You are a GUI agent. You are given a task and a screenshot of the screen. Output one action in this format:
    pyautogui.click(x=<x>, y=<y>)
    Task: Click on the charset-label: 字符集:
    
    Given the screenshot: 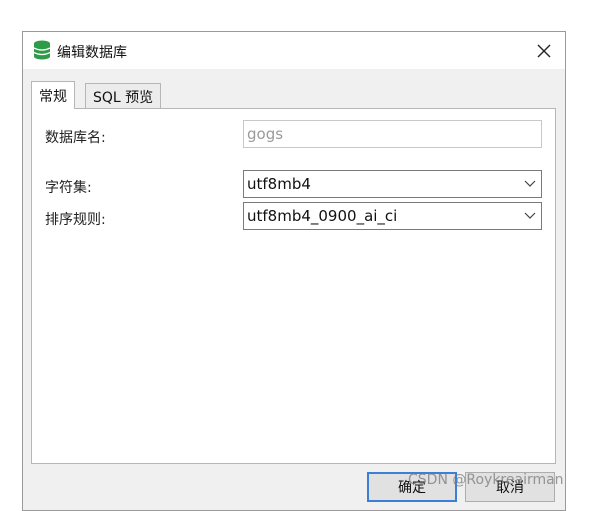 What is the action you would take?
    pyautogui.click(x=68, y=188)
    